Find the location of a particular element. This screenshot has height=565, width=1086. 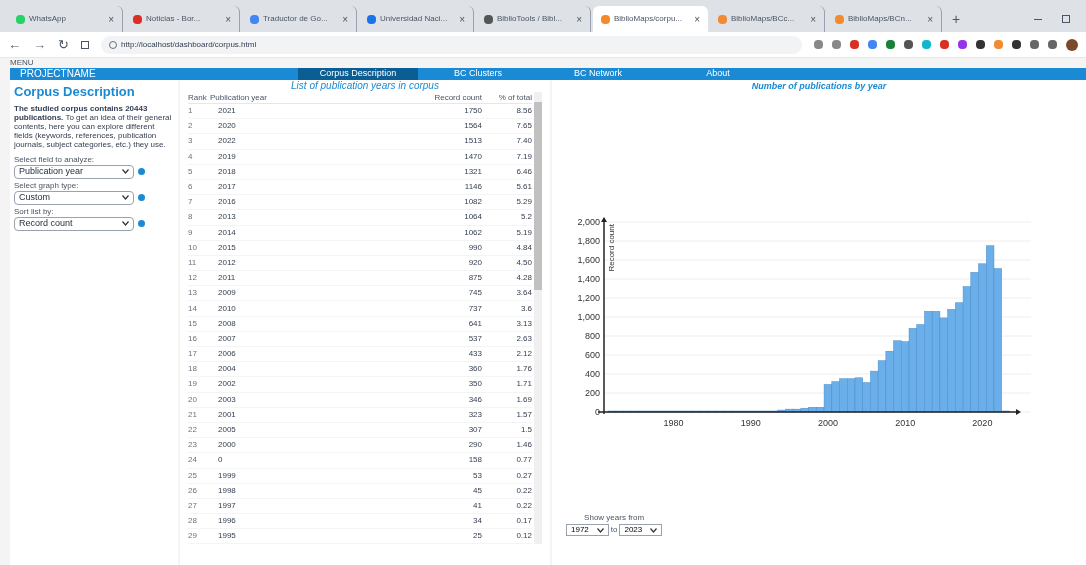

table-cell-text: 22 is located at coordinates (193, 430).